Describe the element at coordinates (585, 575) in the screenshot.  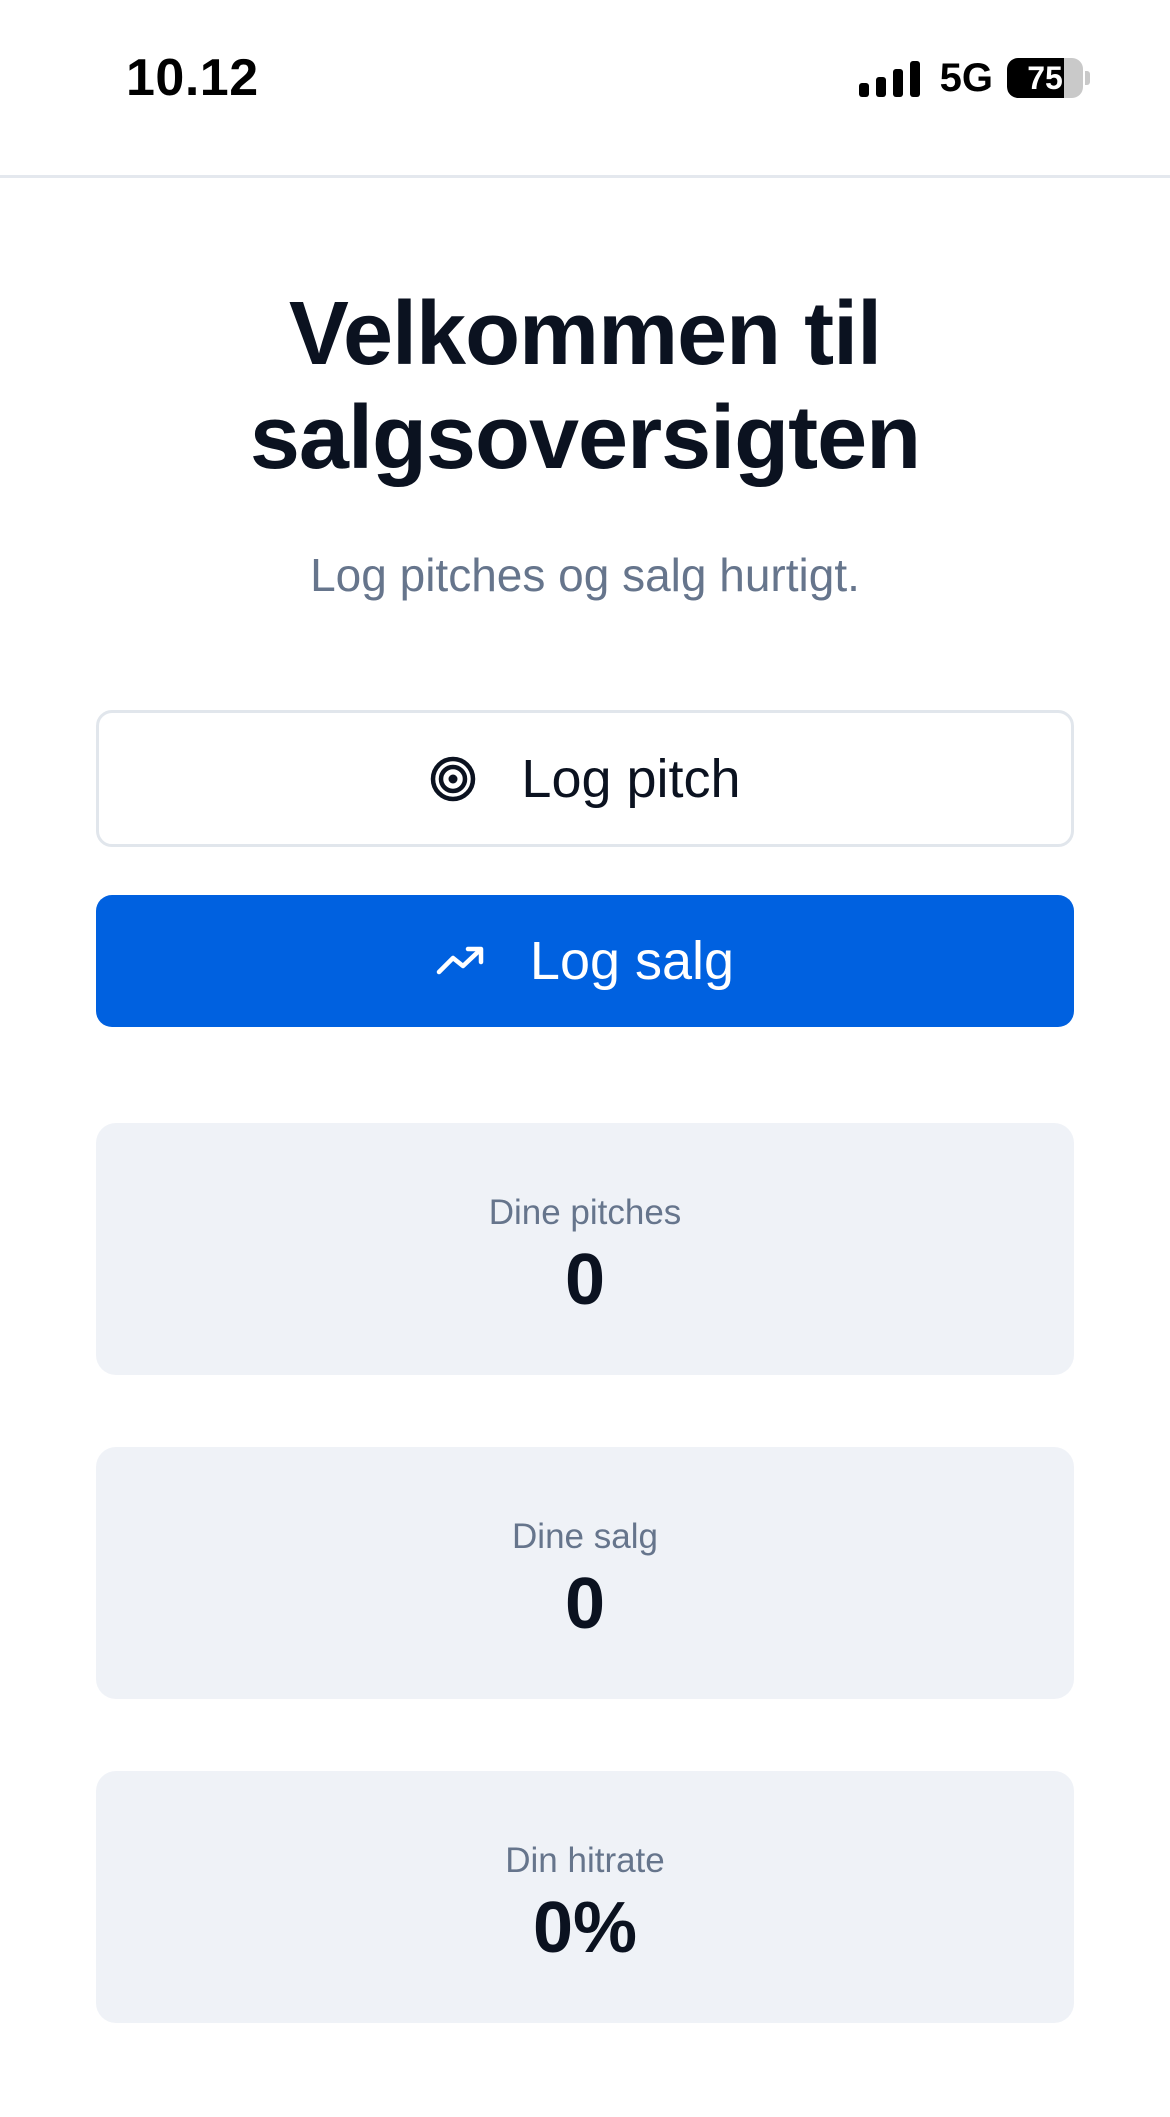
I see `page-subtitle: Log pitches og salg hurtigt.` at that location.